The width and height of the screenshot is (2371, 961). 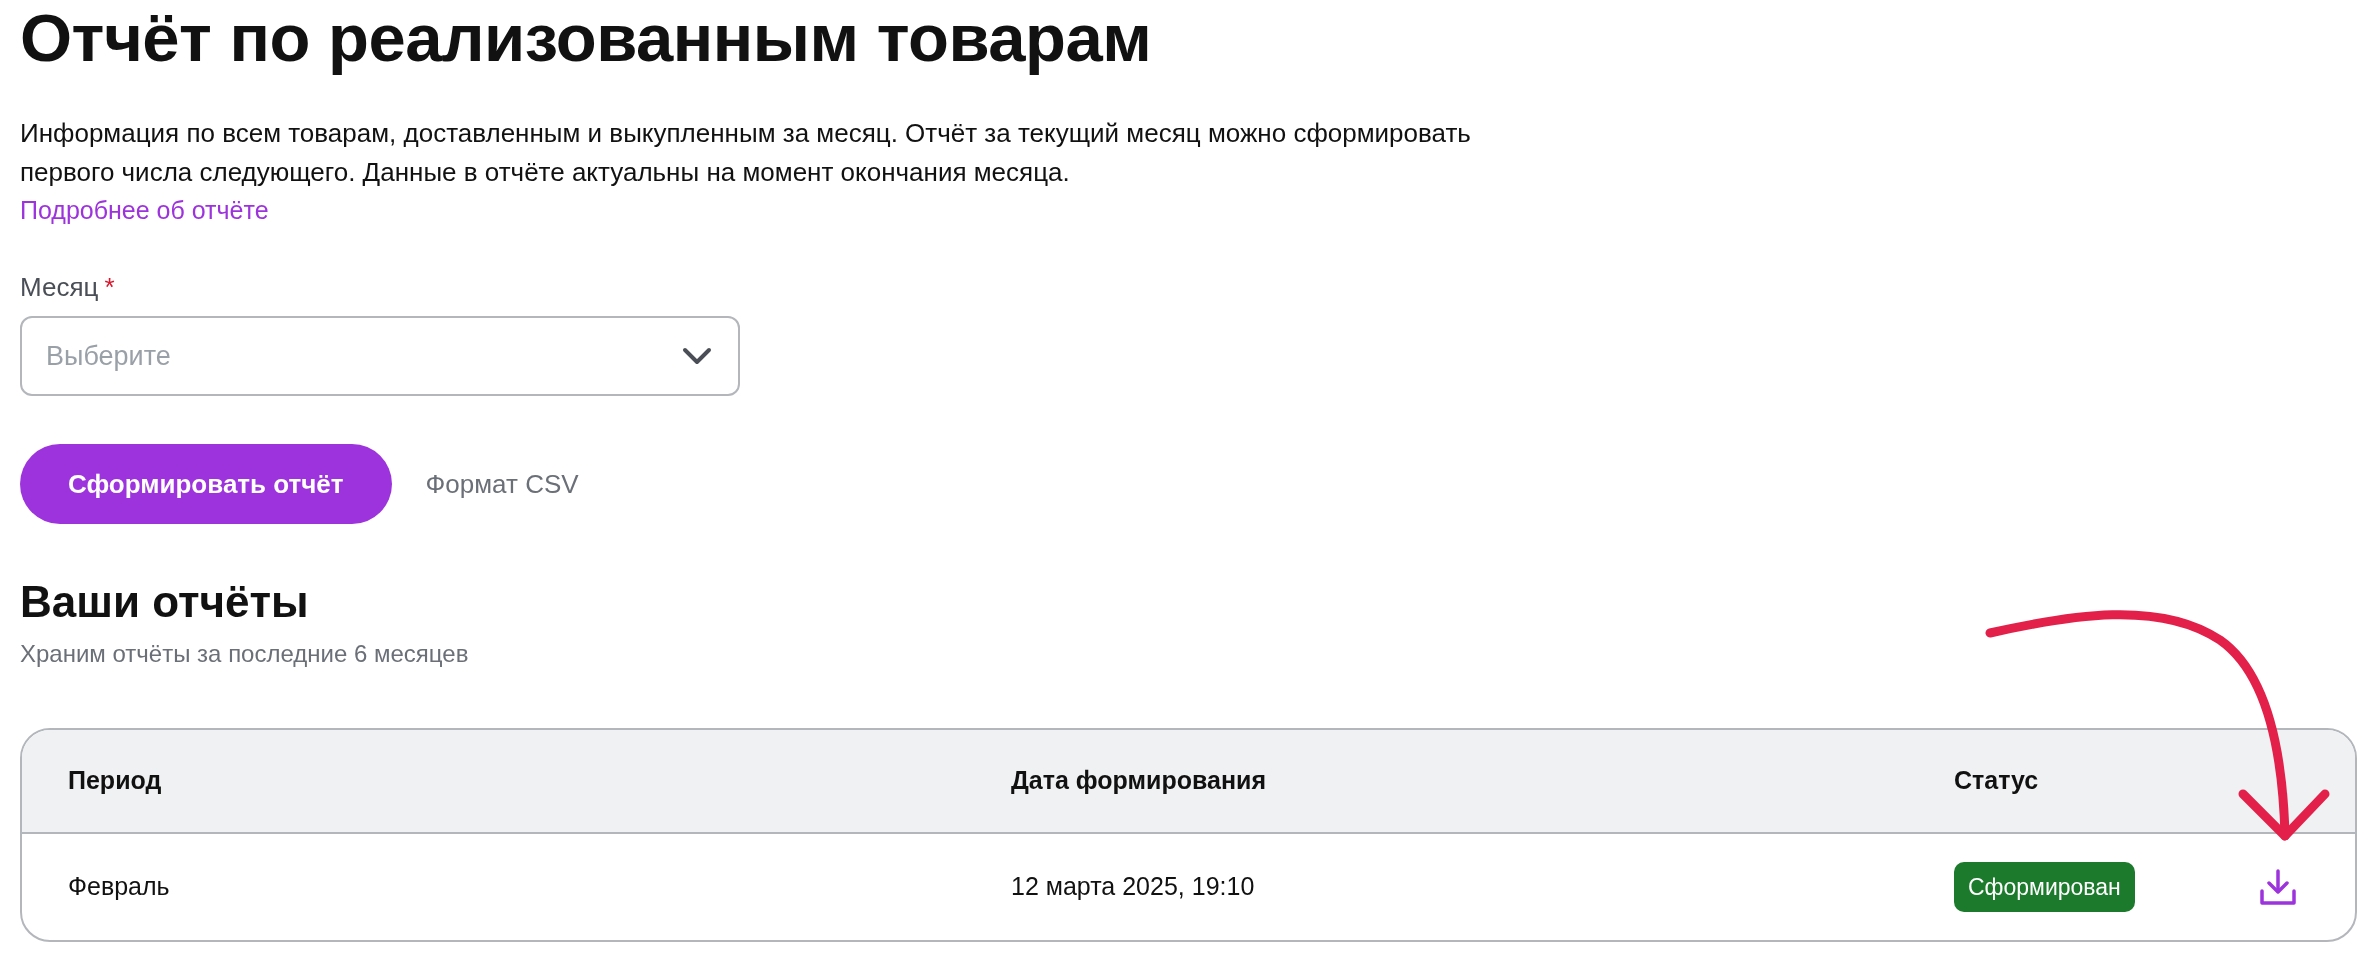 I want to click on section-title: Ваши отчёты, so click(x=165, y=602).